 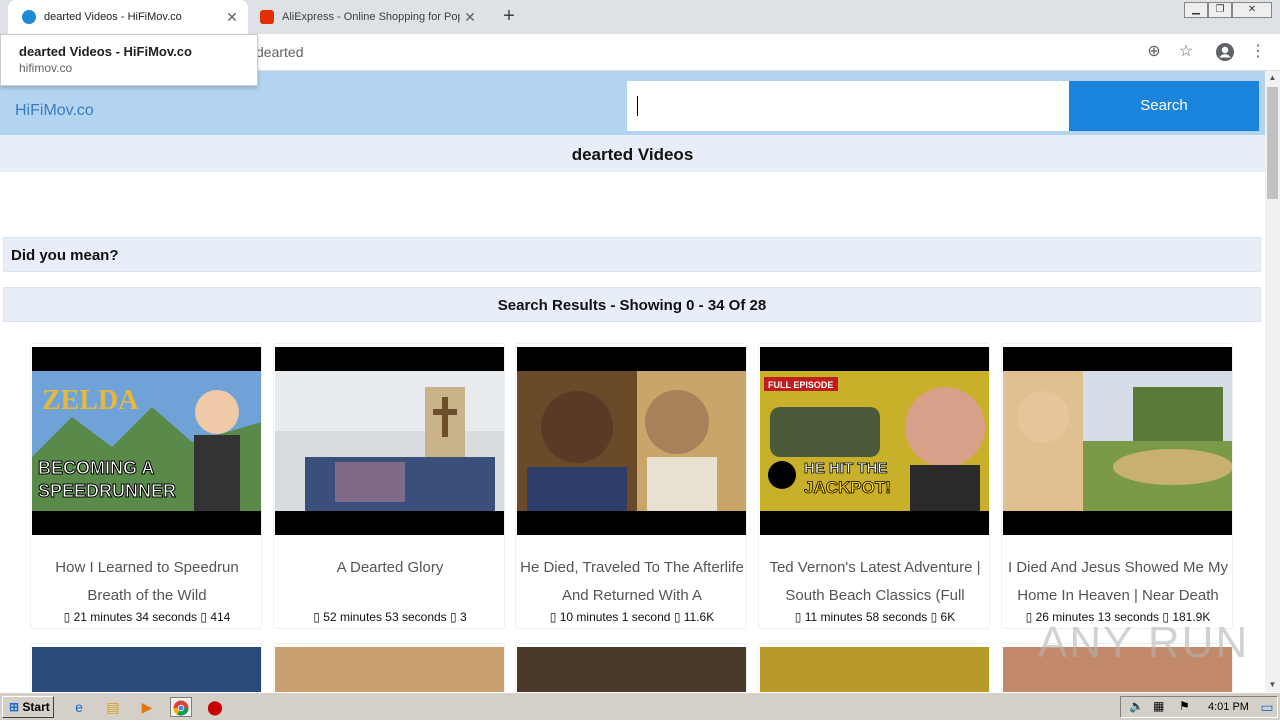 I want to click on tab-hifimov: dearted Videos - HiFiMov.co ✕, so click(x=128, y=17).